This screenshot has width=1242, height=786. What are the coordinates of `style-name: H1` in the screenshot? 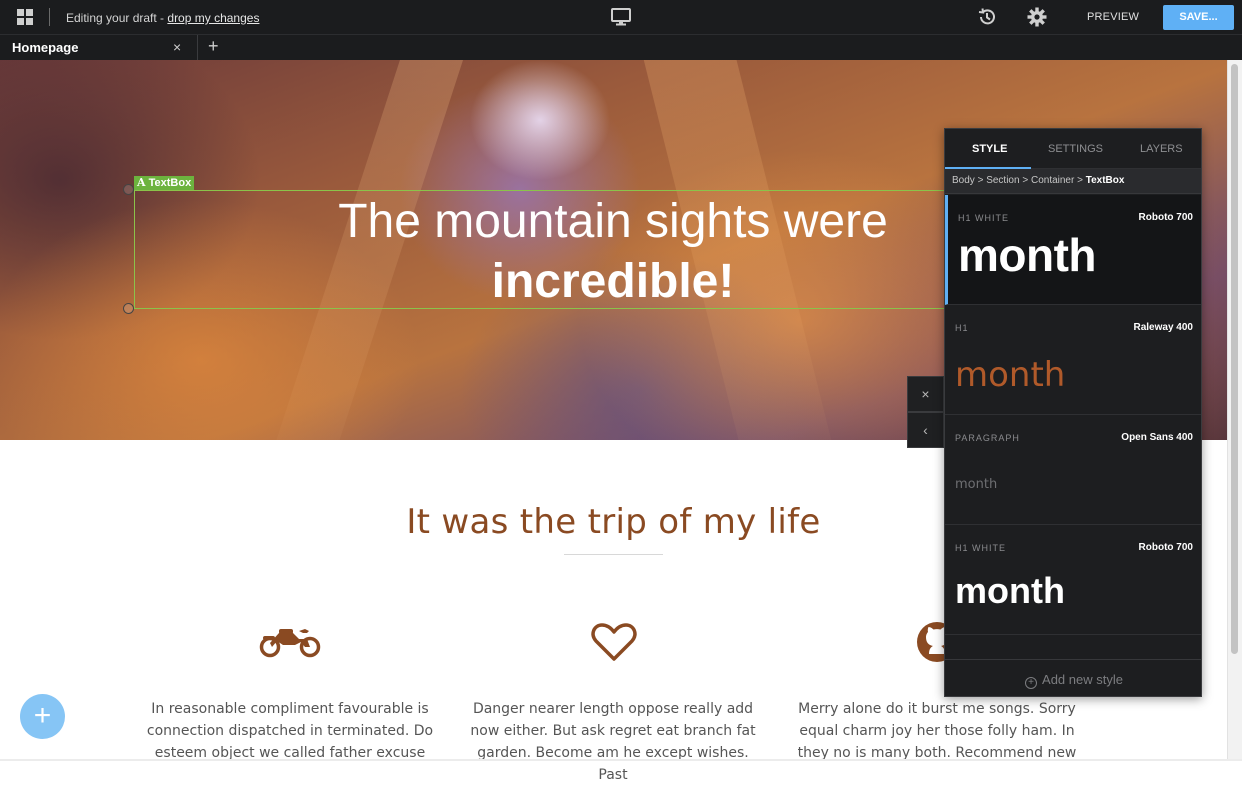 It's located at (962, 328).